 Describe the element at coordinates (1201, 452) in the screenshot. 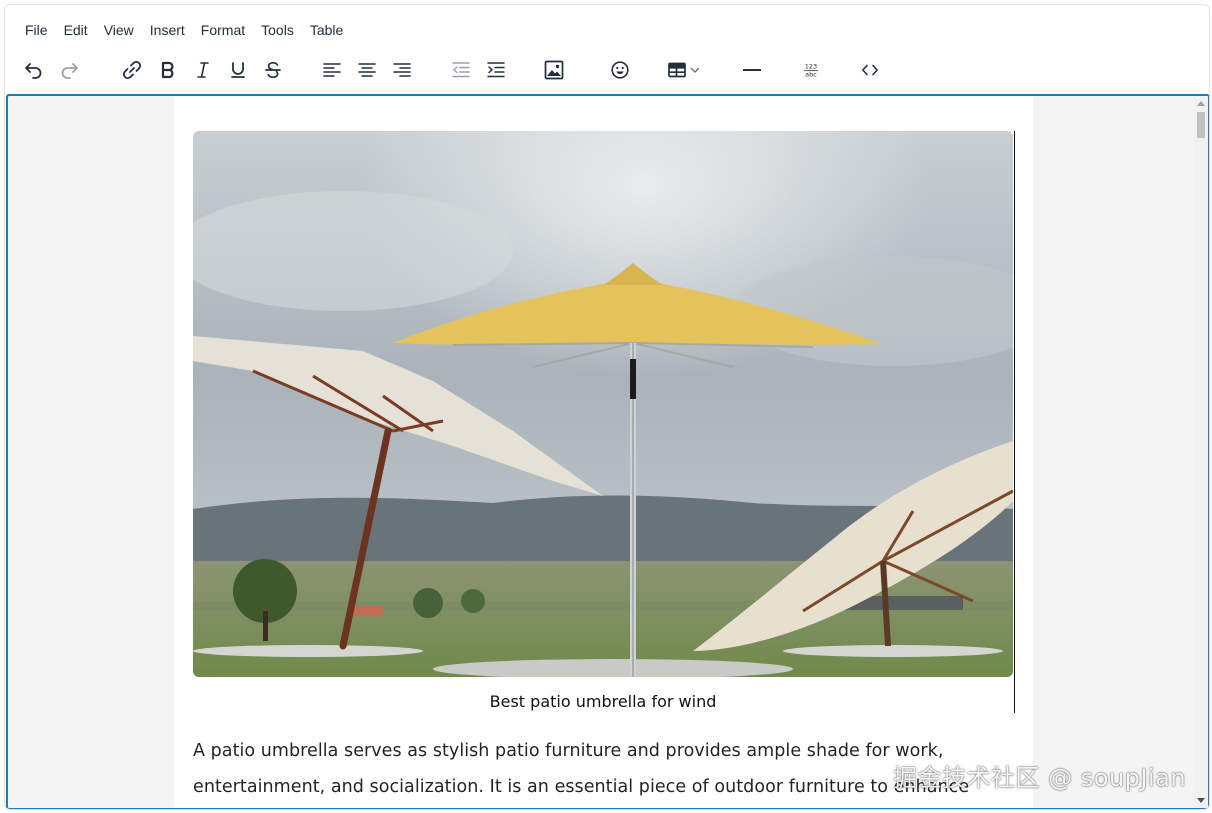

I see `vertical-scrollbar` at that location.